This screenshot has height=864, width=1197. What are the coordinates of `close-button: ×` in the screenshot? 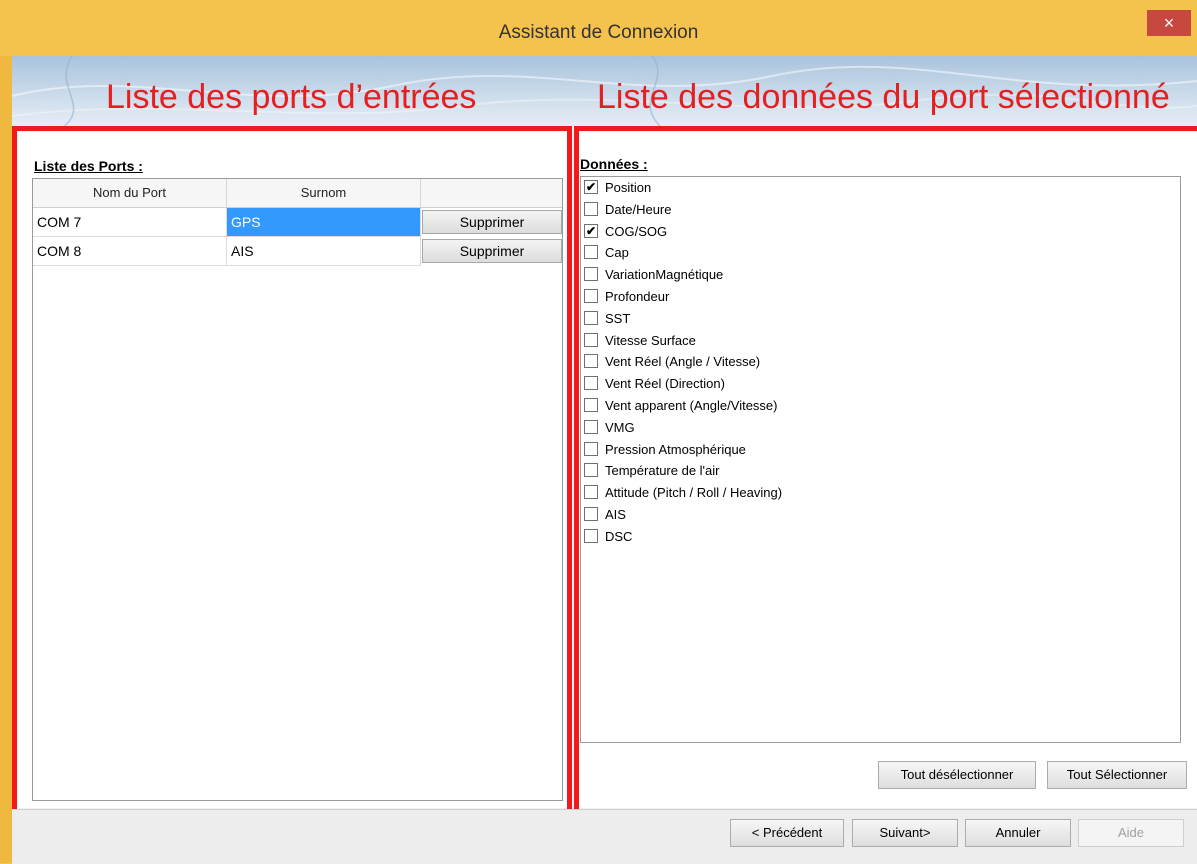 It's located at (1169, 23).